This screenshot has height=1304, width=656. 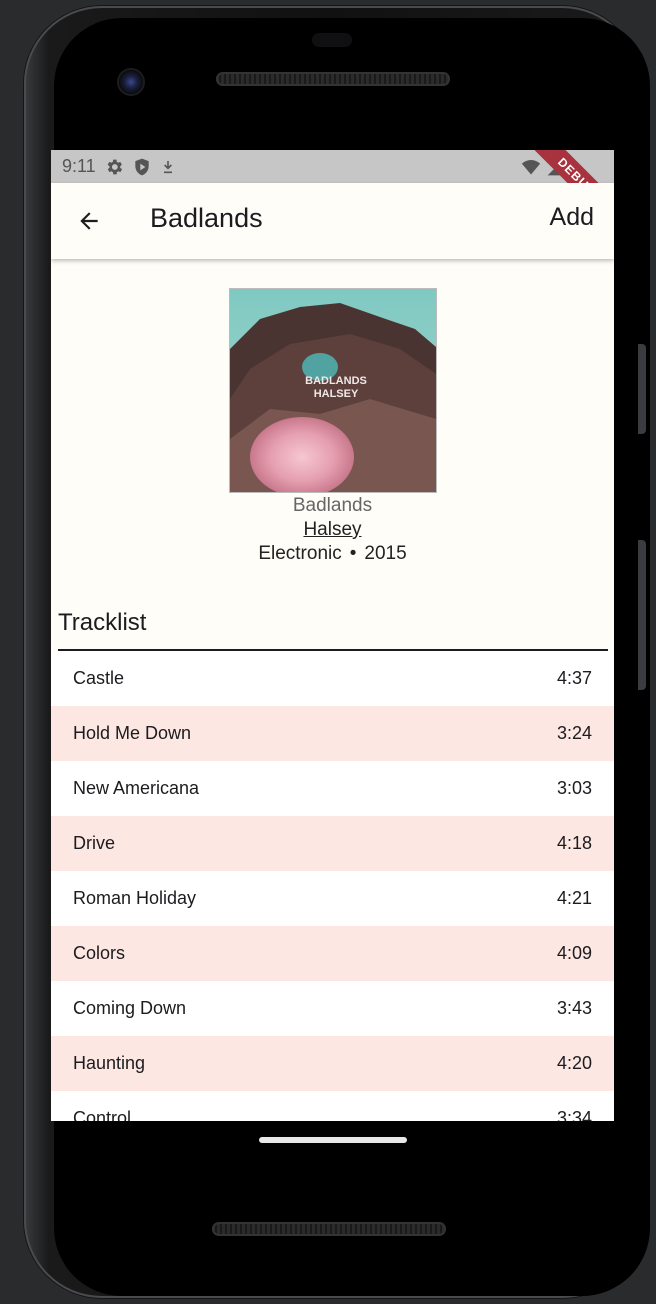 What do you see at coordinates (332, 788) in the screenshot?
I see `track-row: New Americana 3:03` at bounding box center [332, 788].